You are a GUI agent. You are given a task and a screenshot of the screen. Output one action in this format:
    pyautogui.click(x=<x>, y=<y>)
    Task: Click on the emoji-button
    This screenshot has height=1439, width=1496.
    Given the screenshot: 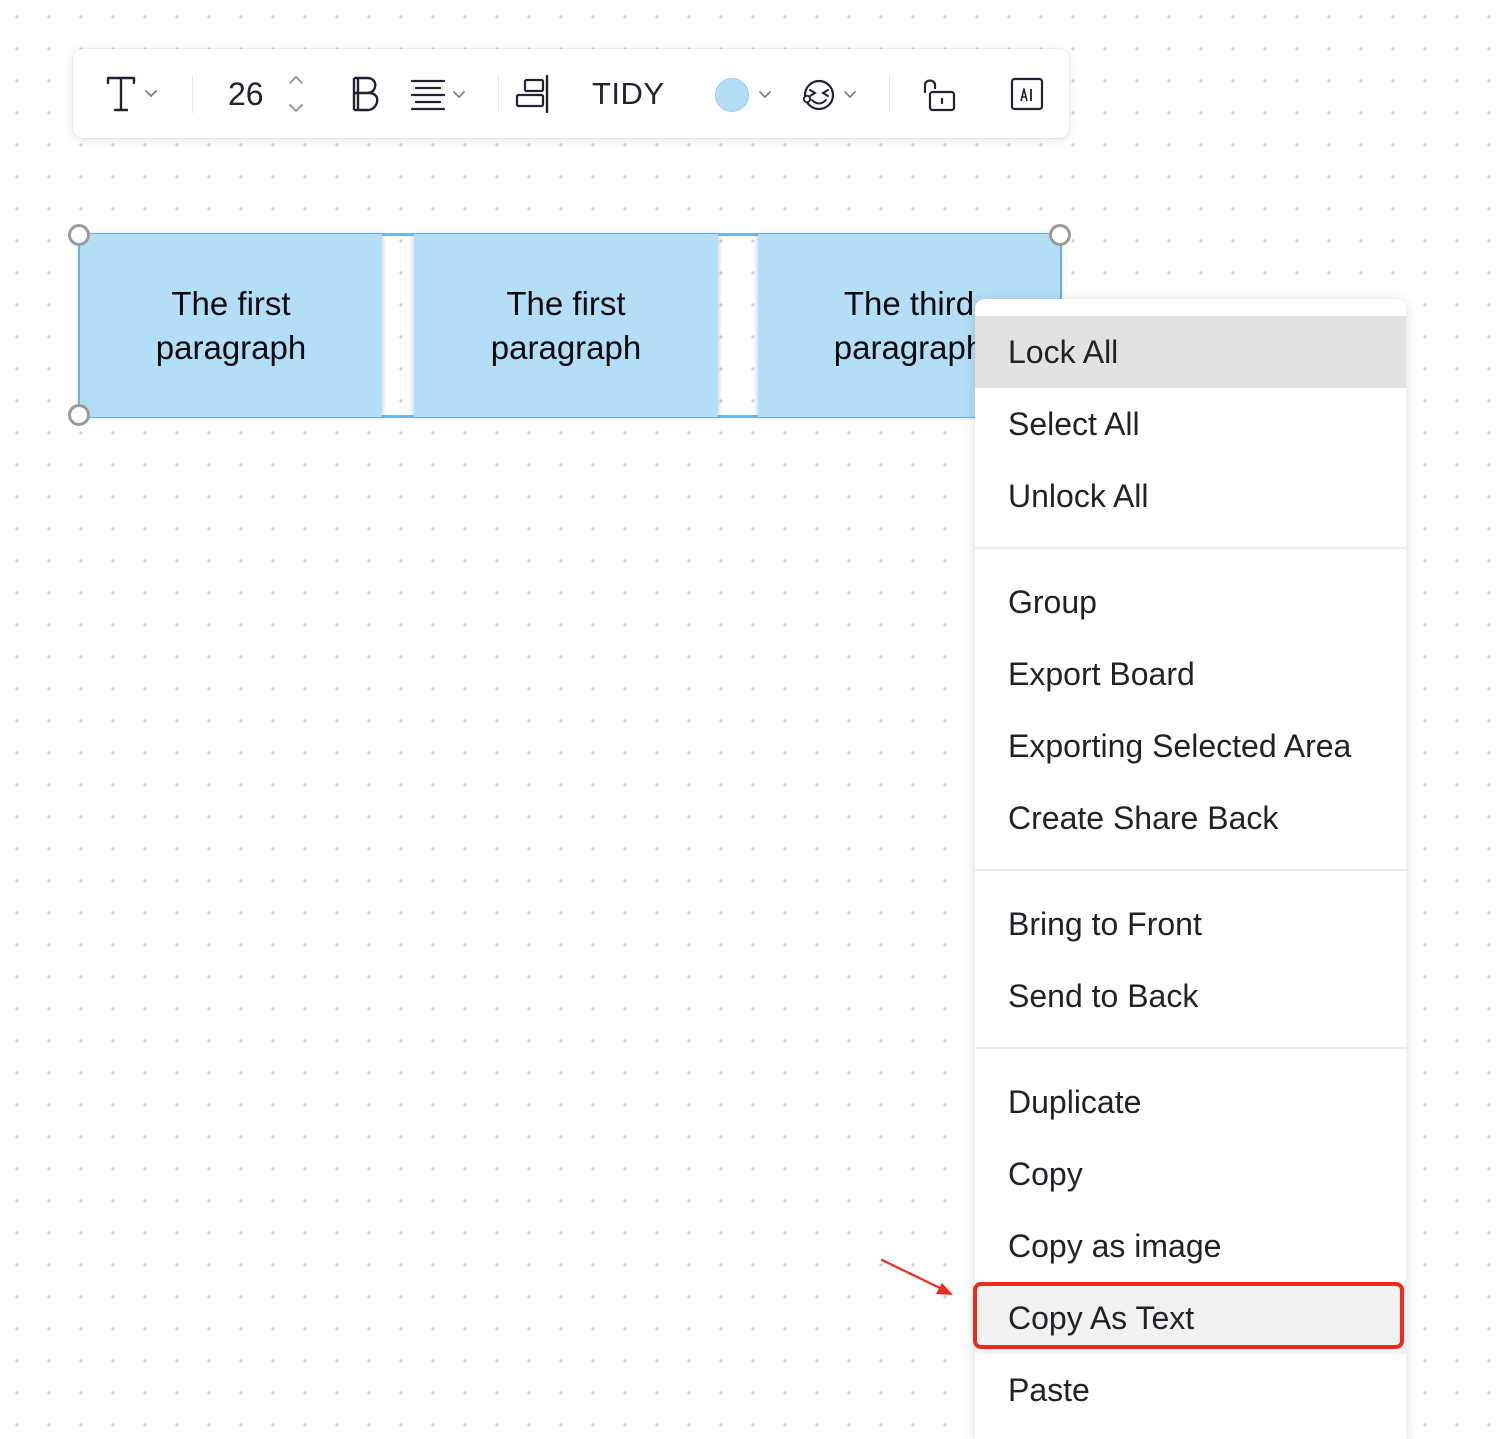 What is the action you would take?
    pyautogui.click(x=832, y=95)
    